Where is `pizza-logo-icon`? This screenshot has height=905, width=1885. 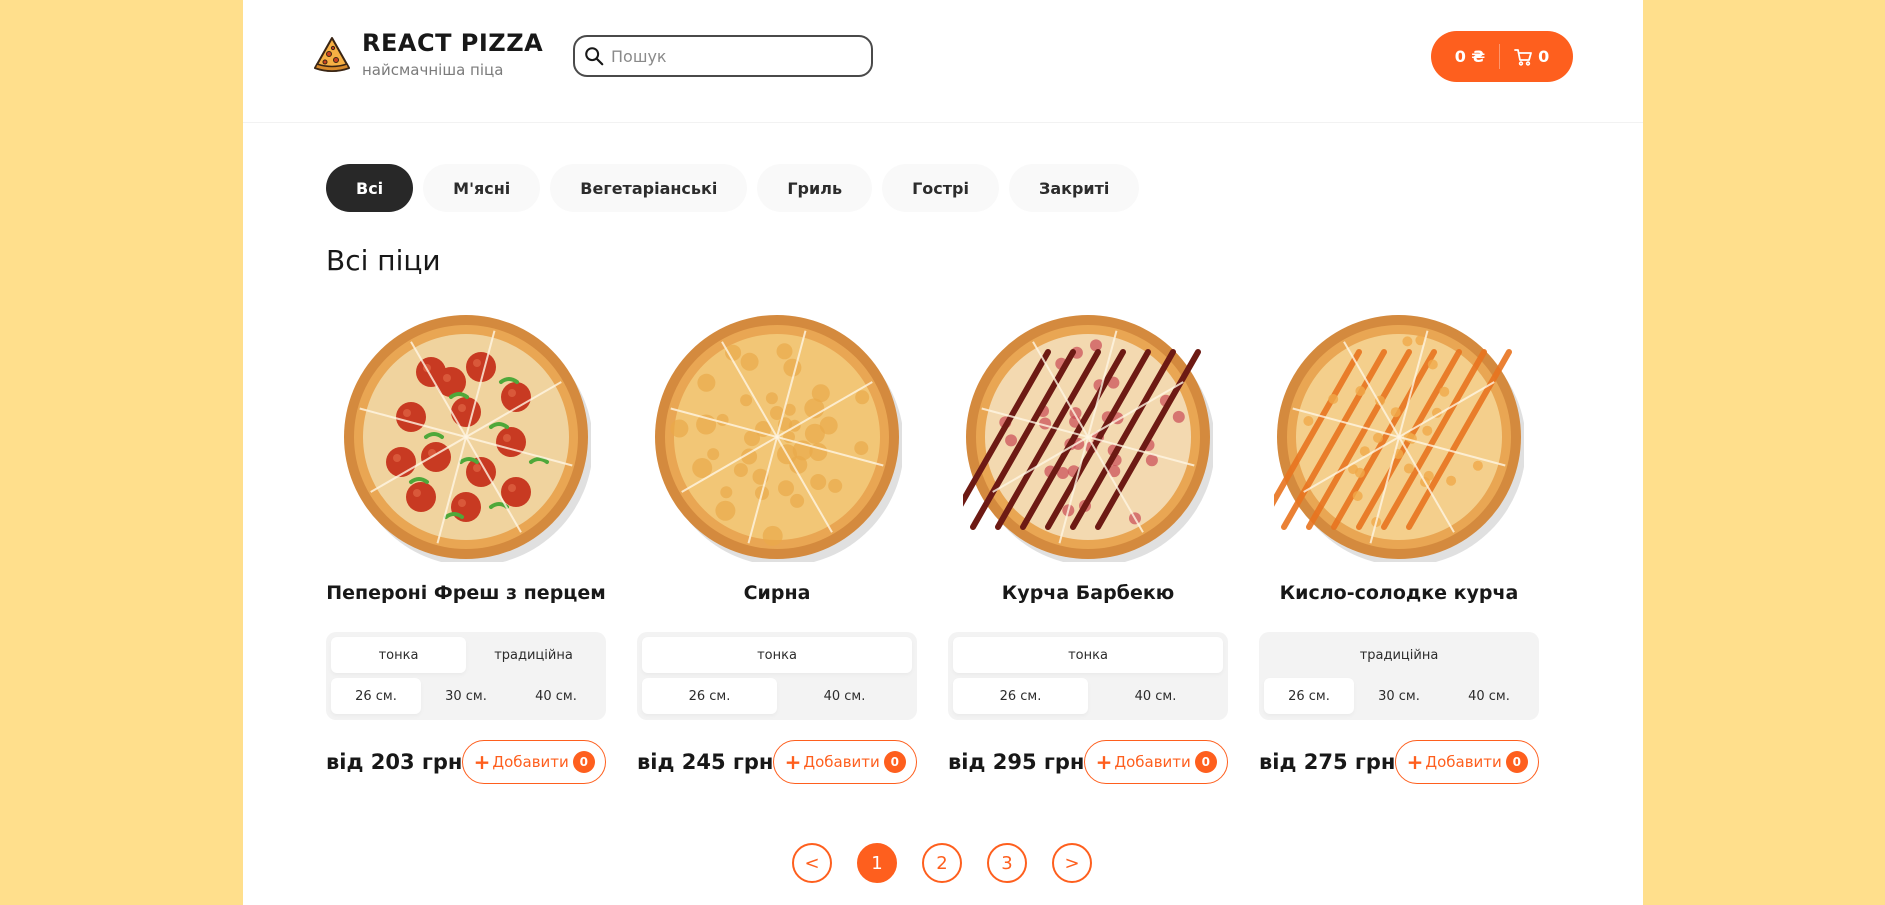
pizza-logo-icon is located at coordinates (332, 54).